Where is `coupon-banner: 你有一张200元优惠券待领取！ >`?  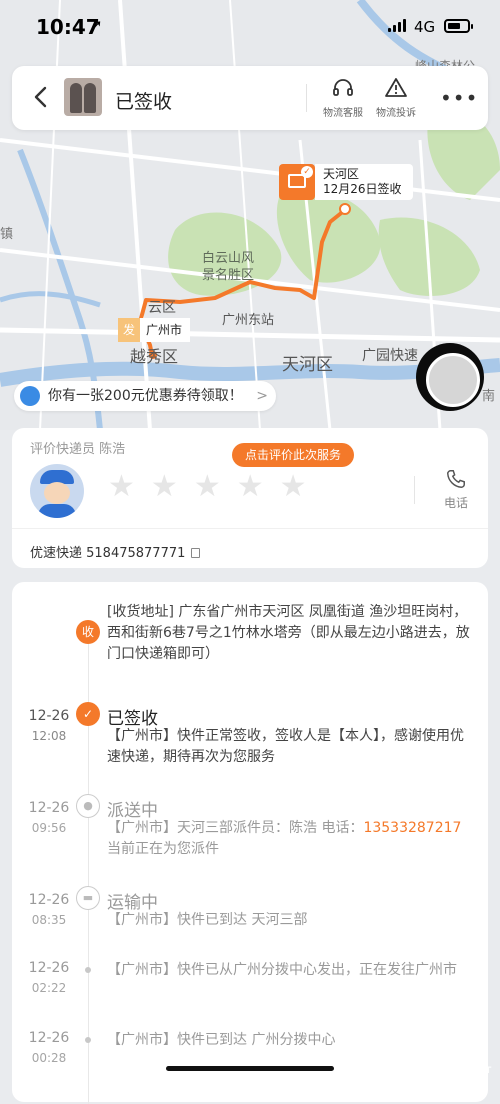 coupon-banner: 你有一张200元优惠券待领取！ > is located at coordinates (145, 396).